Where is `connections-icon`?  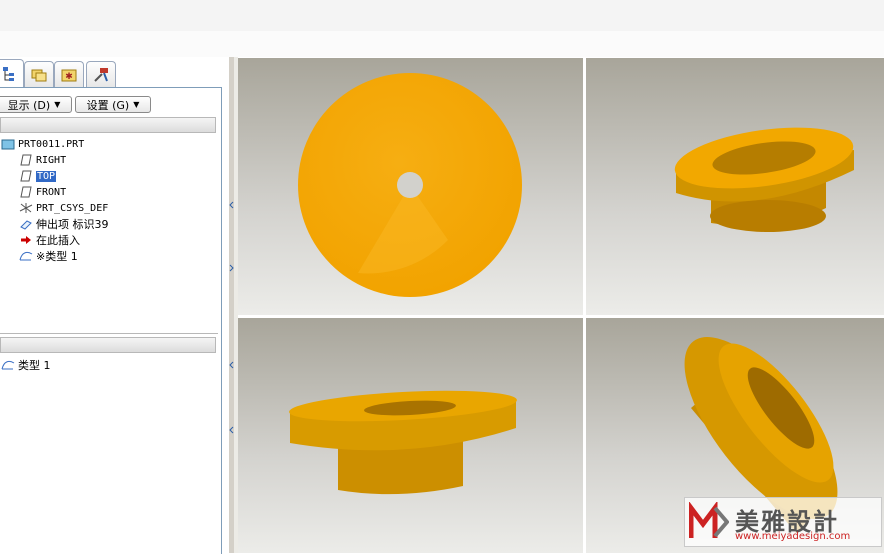 connections-icon is located at coordinates (101, 75).